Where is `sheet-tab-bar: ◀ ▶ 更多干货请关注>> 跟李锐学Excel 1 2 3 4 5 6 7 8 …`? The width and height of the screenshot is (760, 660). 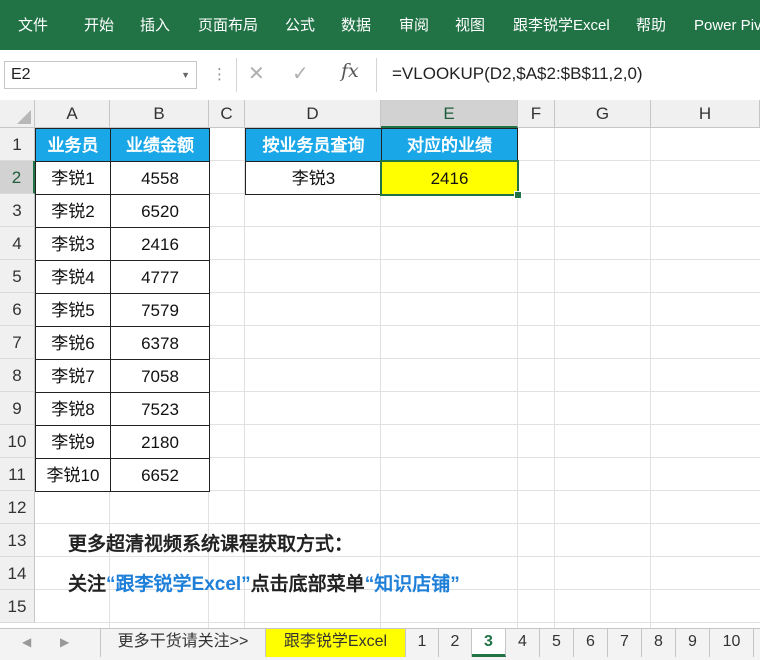 sheet-tab-bar: ◀ ▶ 更多干货请关注>> 跟李锐学Excel 1 2 3 4 5 6 7 8 … is located at coordinates (380, 644).